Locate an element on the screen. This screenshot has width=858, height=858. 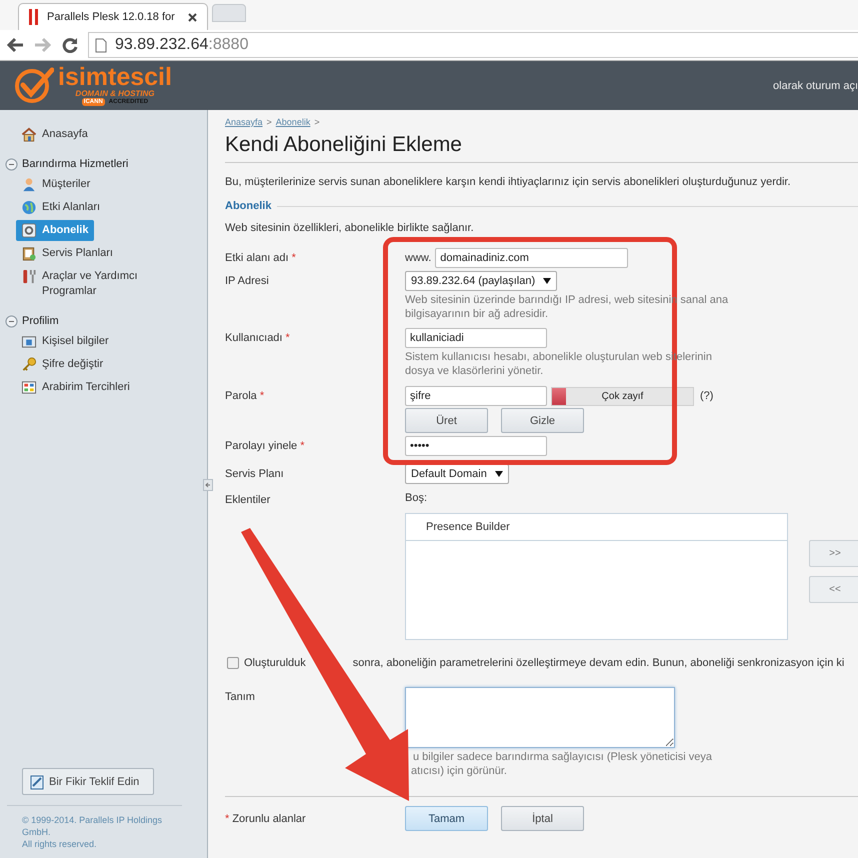
password-input: şifre is located at coordinates (476, 396).